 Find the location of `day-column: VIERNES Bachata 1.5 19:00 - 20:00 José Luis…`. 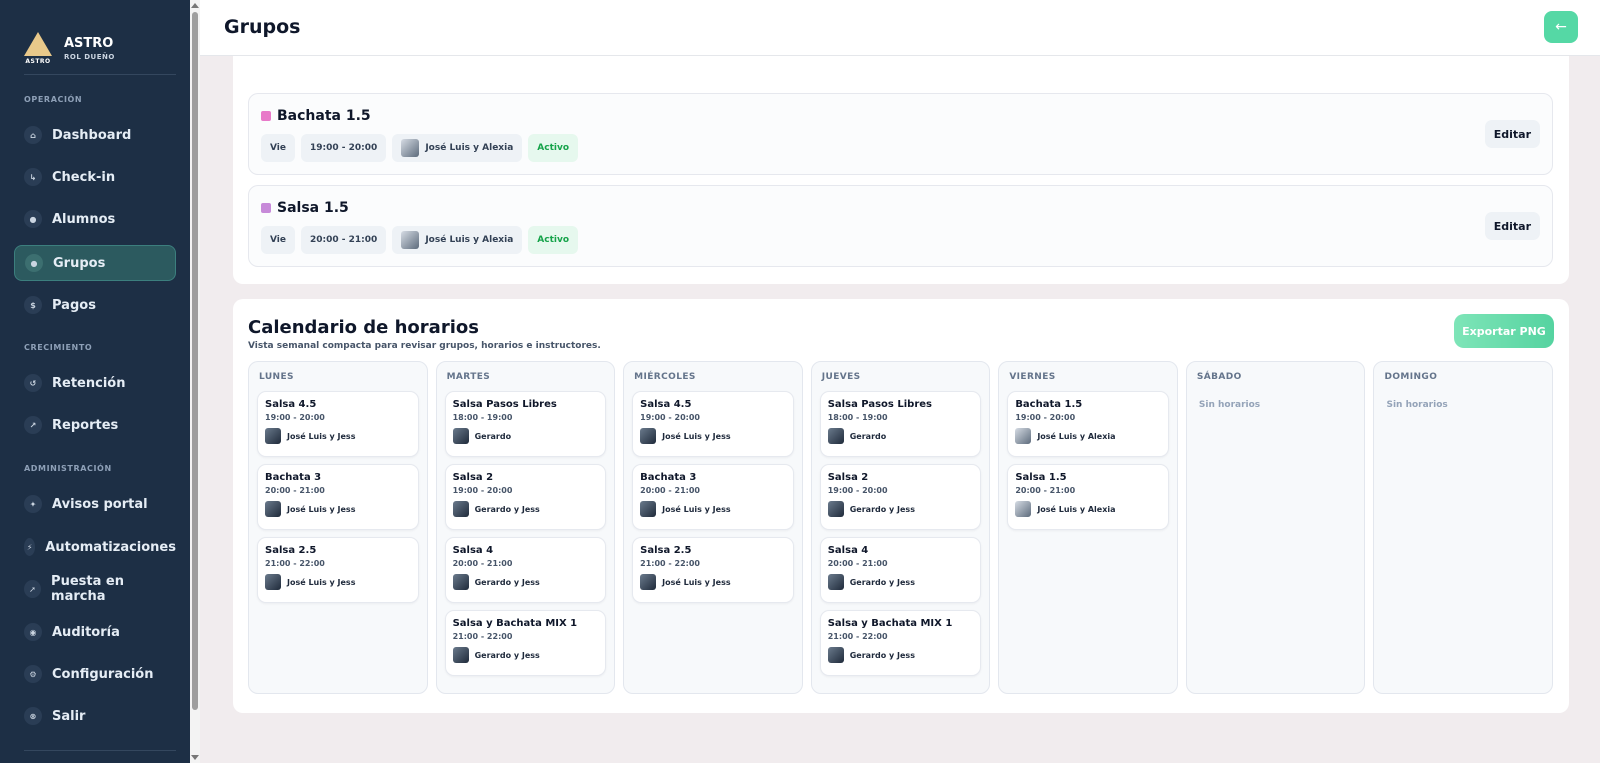

day-column: VIERNES Bachata 1.5 19:00 - 20:00 José Luis… is located at coordinates (1088, 527).